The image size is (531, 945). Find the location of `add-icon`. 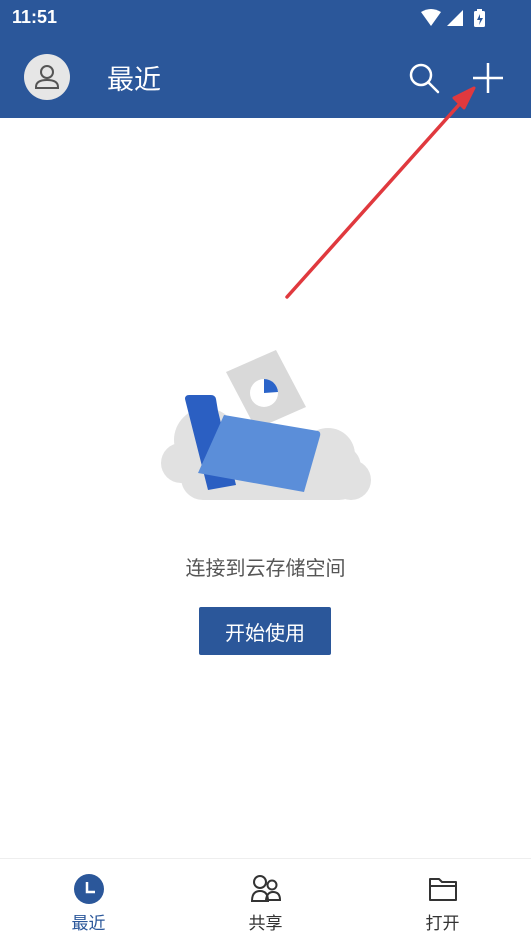

add-icon is located at coordinates (488, 78).